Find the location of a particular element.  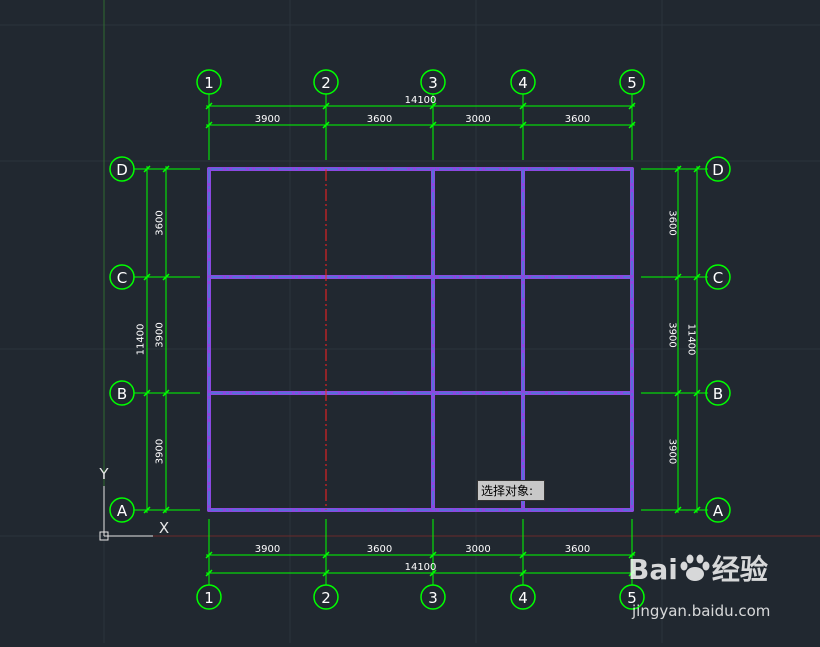

axis-bubble-right-D: D is located at coordinates (718, 169).